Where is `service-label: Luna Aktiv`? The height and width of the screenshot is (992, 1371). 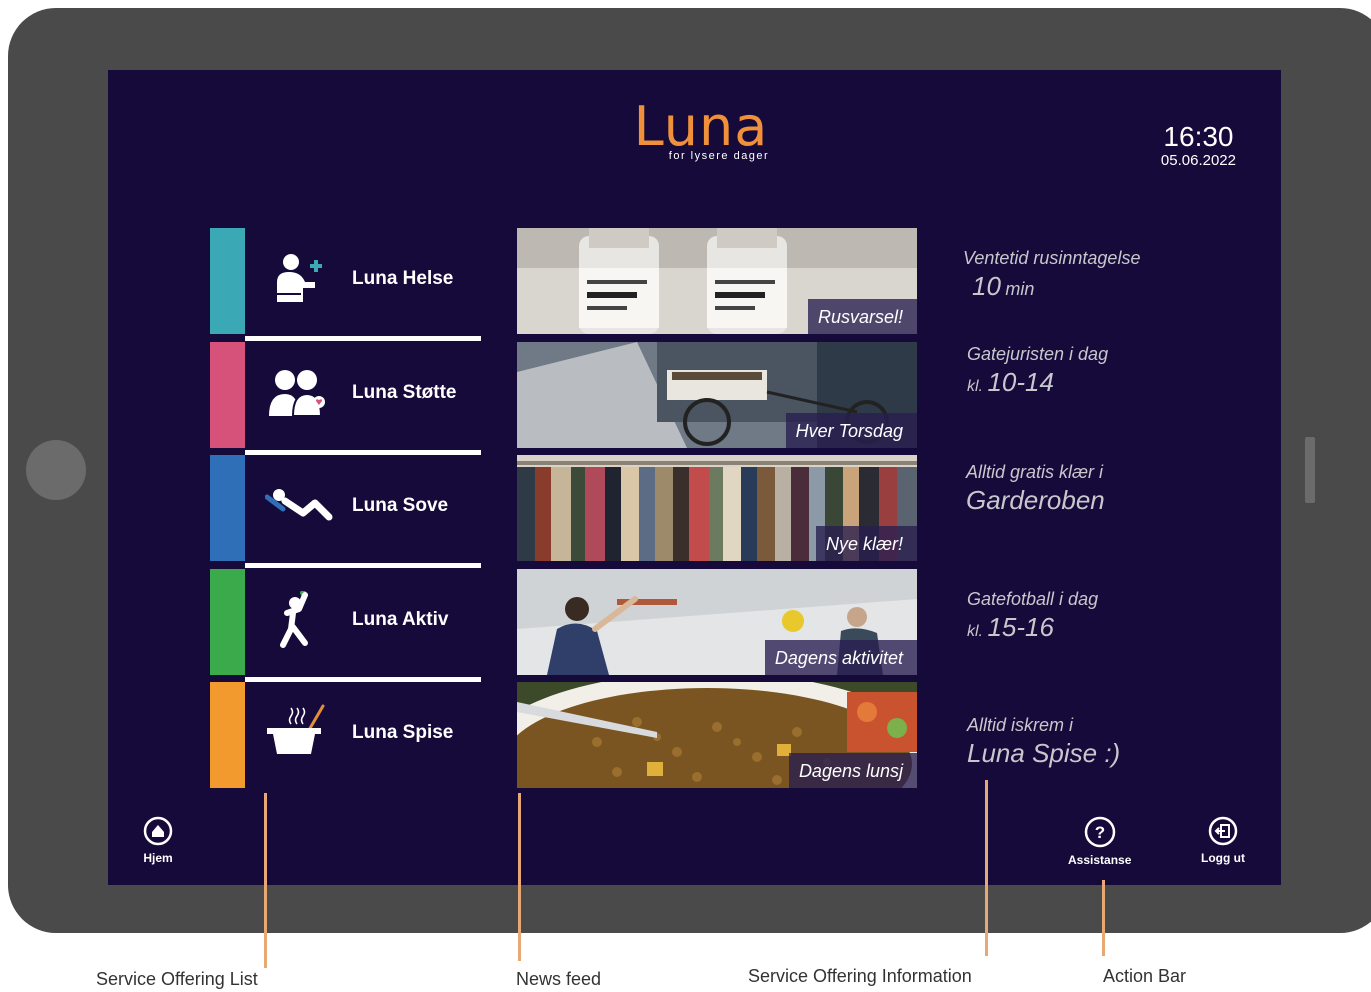
service-label: Luna Aktiv is located at coordinates (400, 619).